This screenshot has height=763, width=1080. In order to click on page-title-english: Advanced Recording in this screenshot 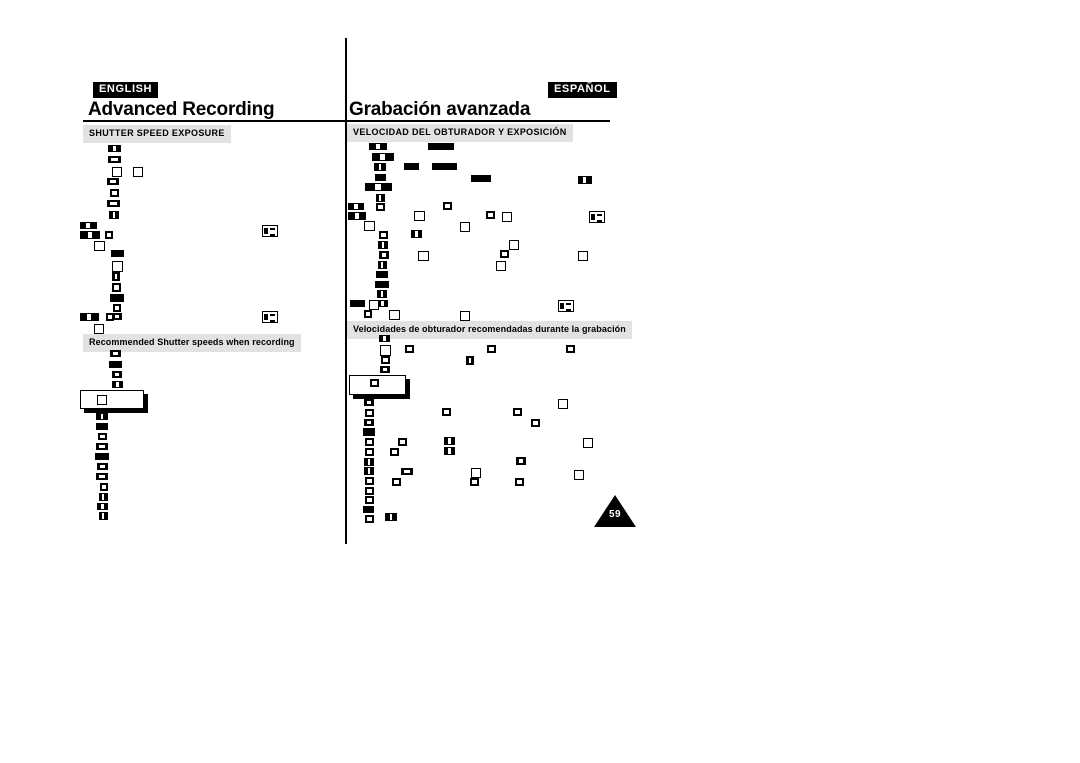, I will do `click(181, 109)`.